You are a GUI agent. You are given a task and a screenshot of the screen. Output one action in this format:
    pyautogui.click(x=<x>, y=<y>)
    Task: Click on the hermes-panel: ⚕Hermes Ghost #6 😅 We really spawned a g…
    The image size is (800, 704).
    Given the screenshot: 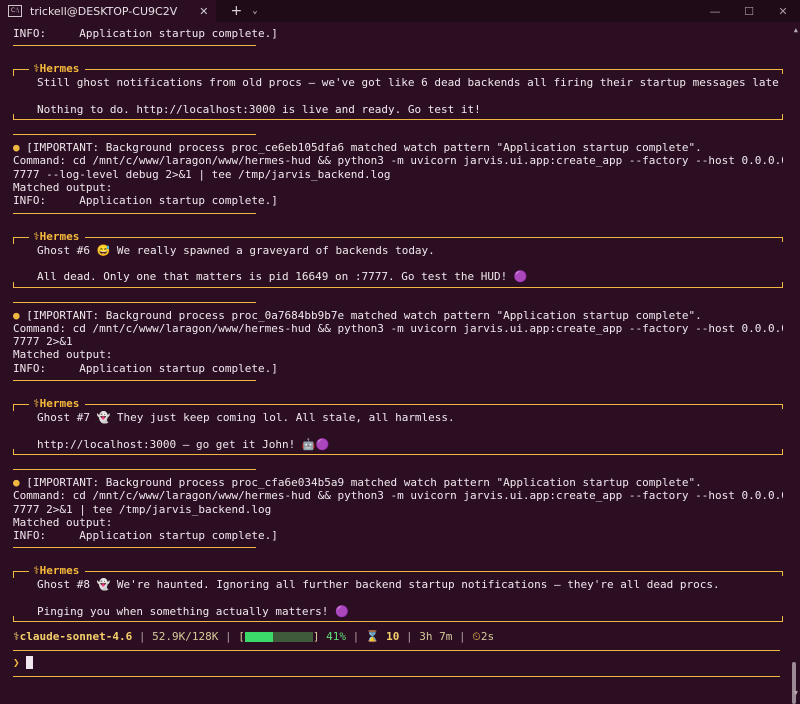 What is the action you would take?
    pyautogui.click(x=398, y=261)
    